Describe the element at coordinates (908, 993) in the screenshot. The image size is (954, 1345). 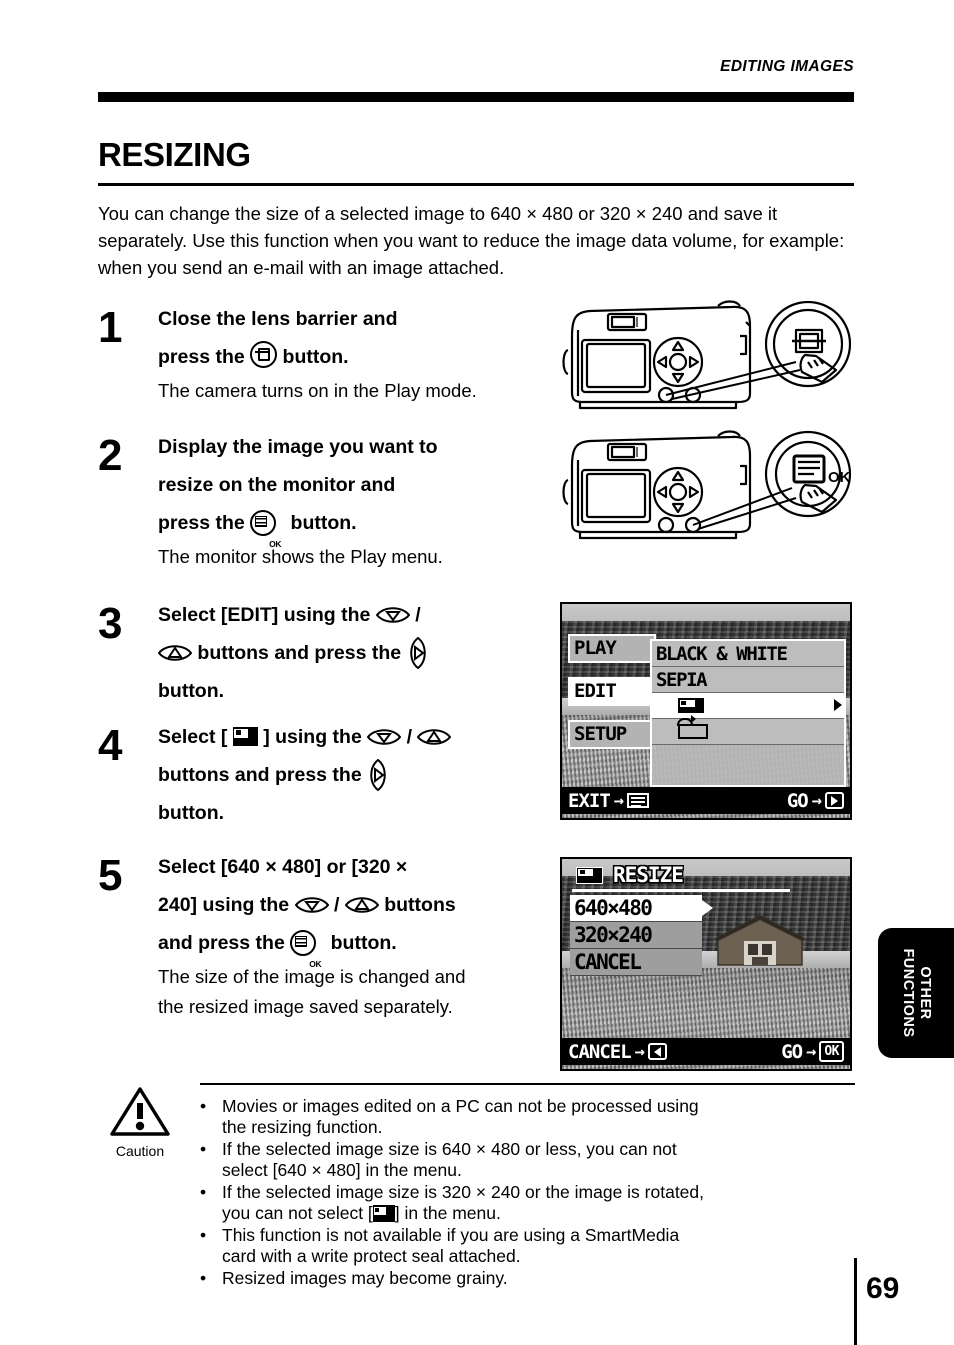
I see `side-tab-line-2: FUNCTIONS` at that location.